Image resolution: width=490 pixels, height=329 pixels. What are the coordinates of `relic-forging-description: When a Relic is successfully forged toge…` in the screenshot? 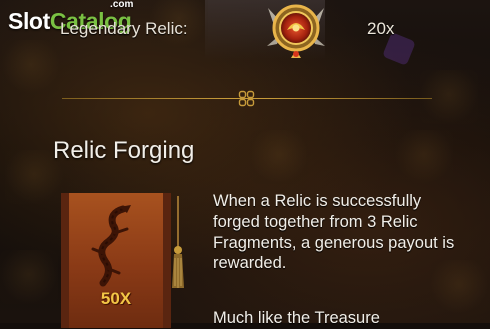 It's located at (334, 232).